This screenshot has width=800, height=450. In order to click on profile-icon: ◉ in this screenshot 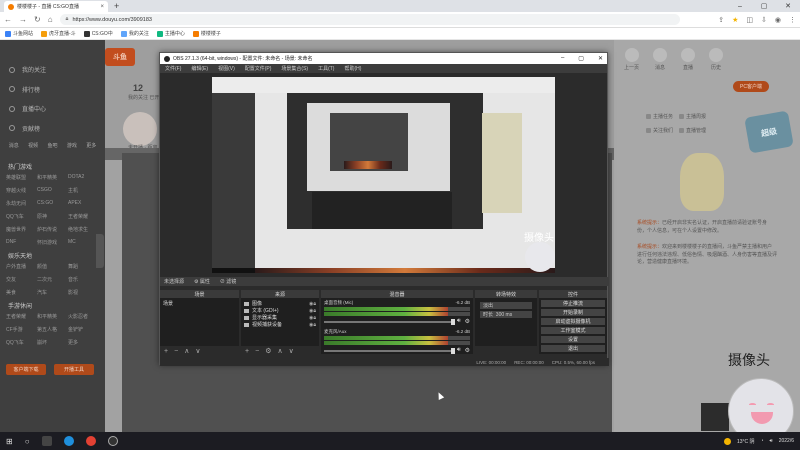, I will do `click(778, 20)`.